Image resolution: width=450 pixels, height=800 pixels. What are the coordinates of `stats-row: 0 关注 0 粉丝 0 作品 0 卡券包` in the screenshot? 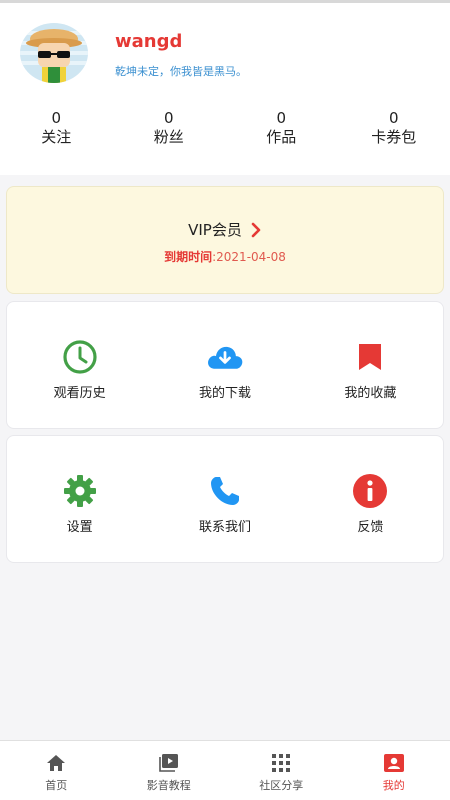 It's located at (225, 132).